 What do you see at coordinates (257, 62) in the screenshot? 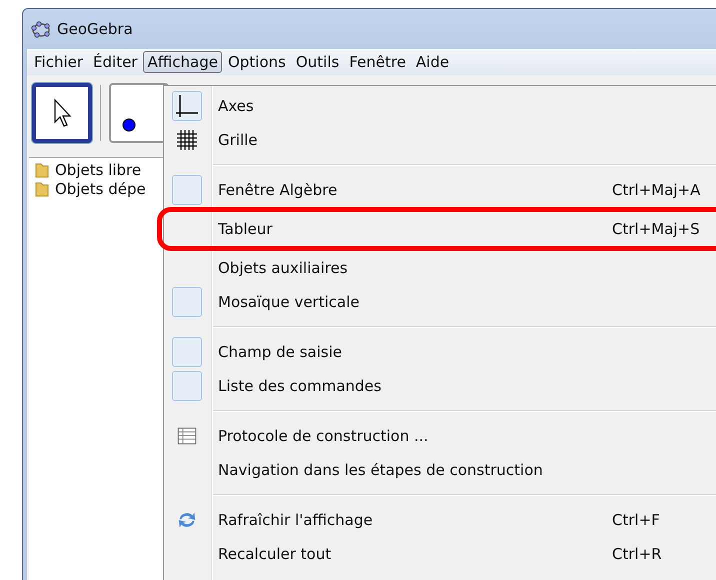
I see `menu-item: Options` at bounding box center [257, 62].